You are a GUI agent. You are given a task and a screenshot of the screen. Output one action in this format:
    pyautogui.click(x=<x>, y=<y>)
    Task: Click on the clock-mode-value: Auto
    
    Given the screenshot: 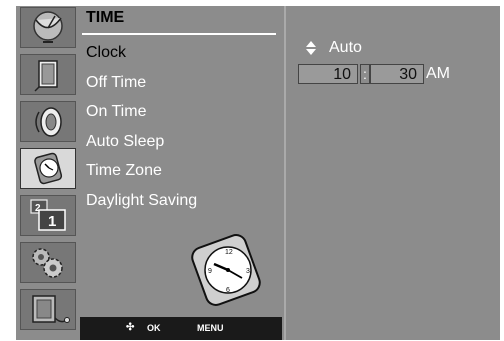 What is the action you would take?
    pyautogui.click(x=345, y=48)
    